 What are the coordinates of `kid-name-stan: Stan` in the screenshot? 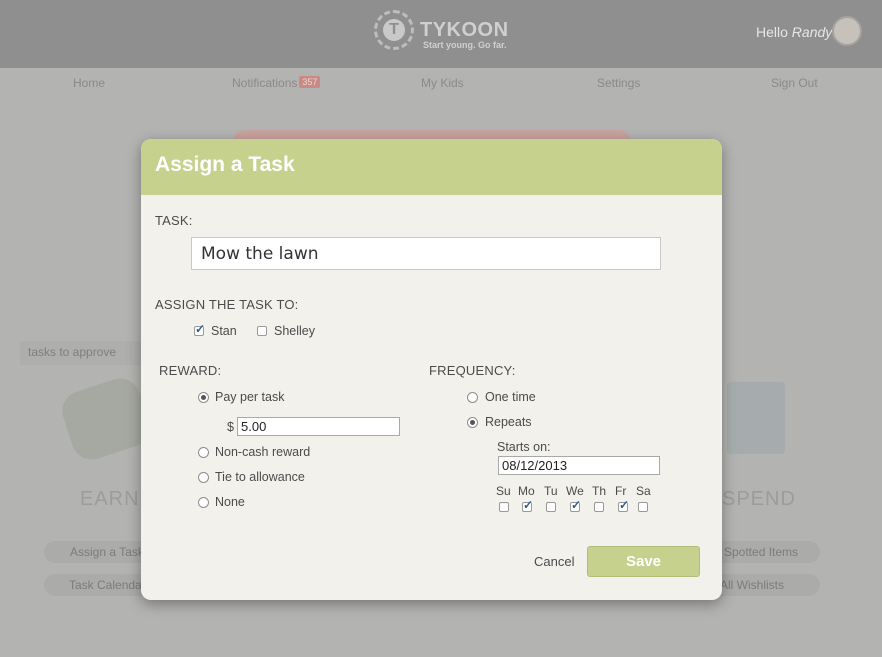 It's located at (224, 331).